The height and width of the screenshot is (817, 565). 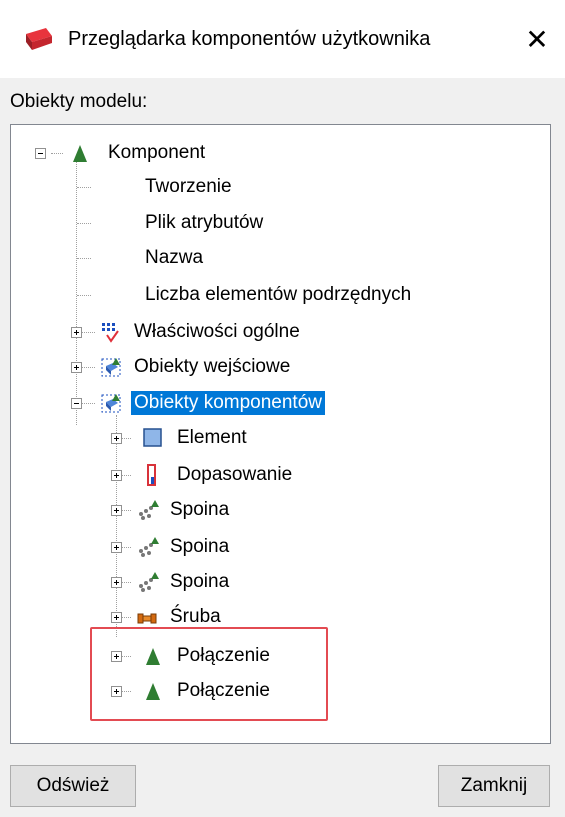 I want to click on window-app-icon, so click(x=39, y=39).